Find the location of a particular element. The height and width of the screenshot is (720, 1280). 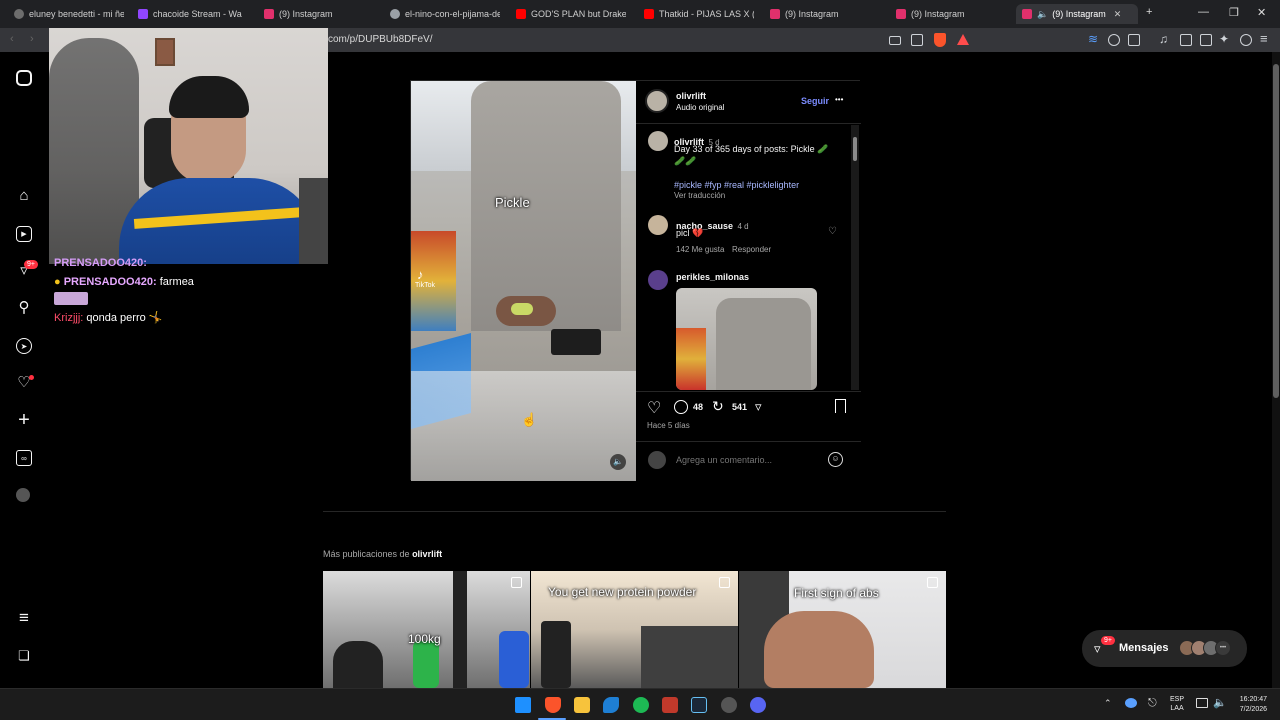

share-icon is located at coordinates (917, 40).